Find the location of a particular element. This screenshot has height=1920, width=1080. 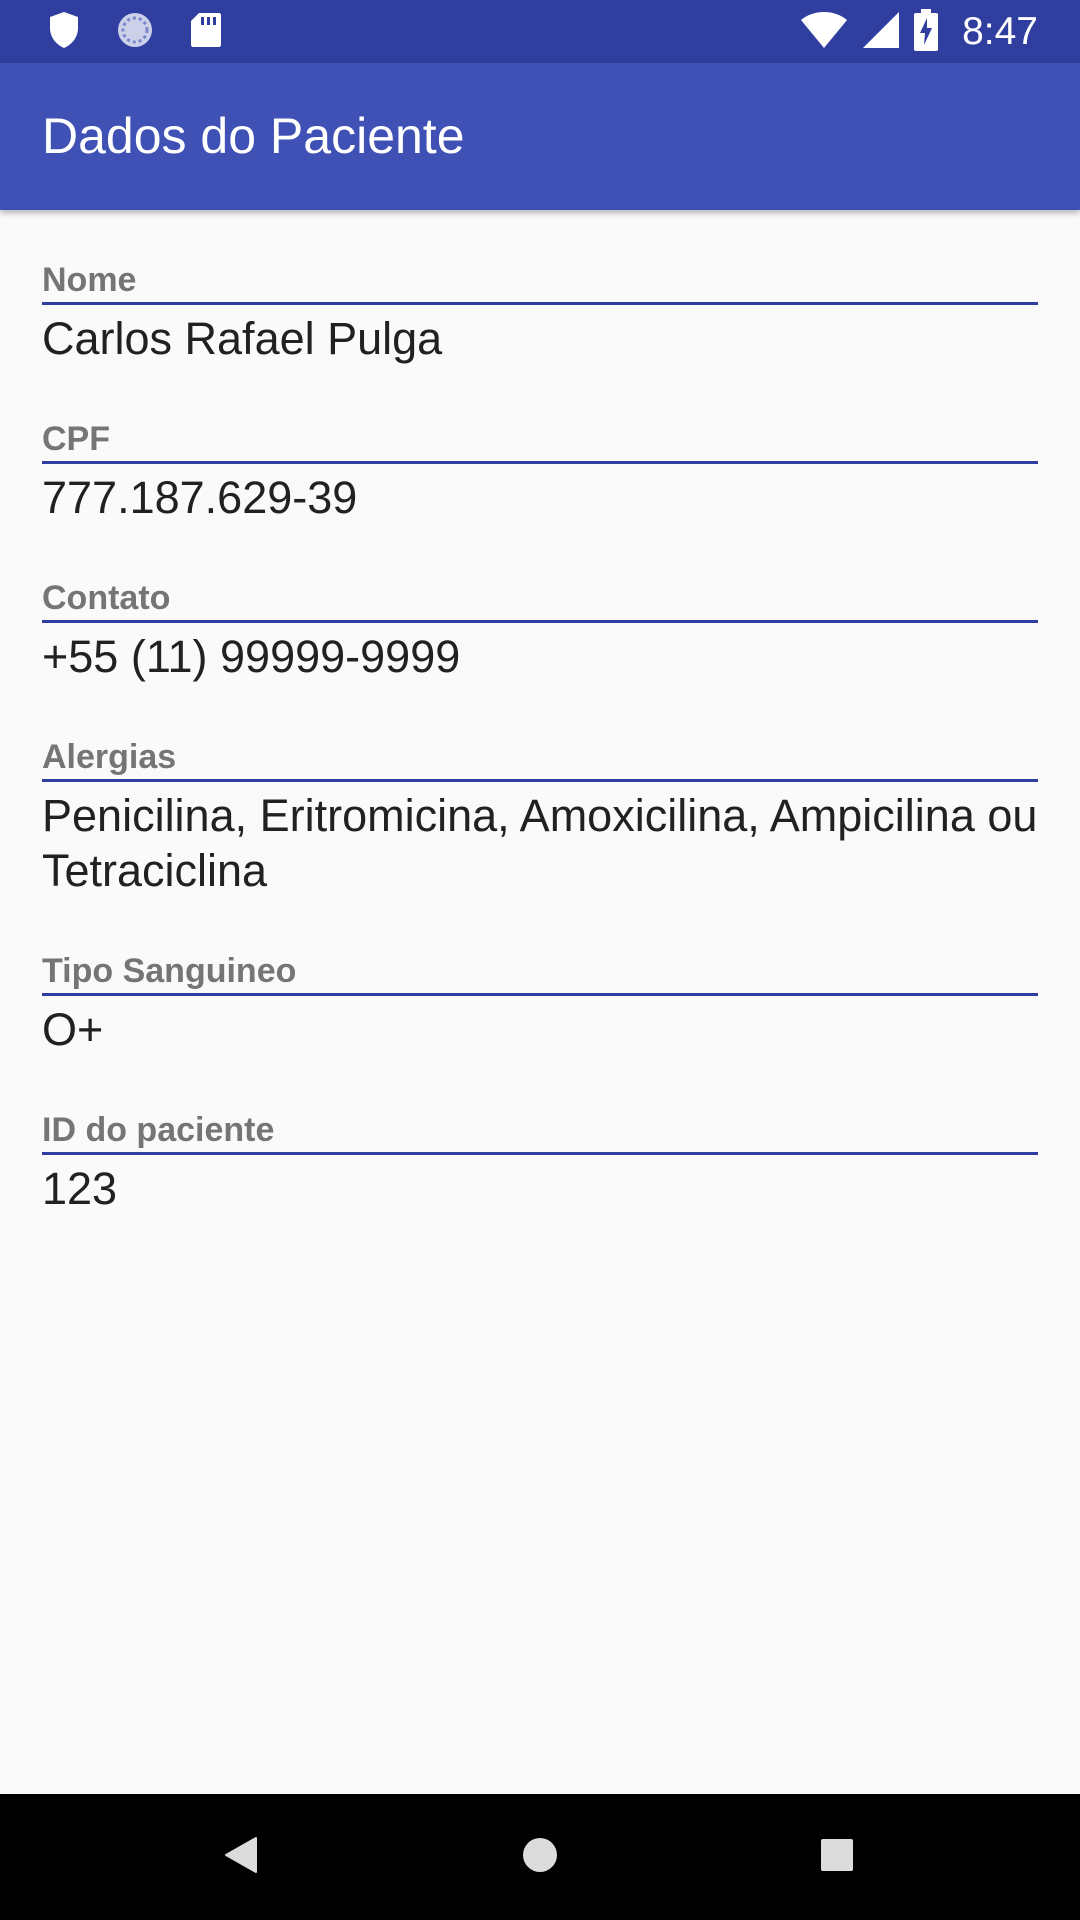

field-label: Nome is located at coordinates (540, 282).